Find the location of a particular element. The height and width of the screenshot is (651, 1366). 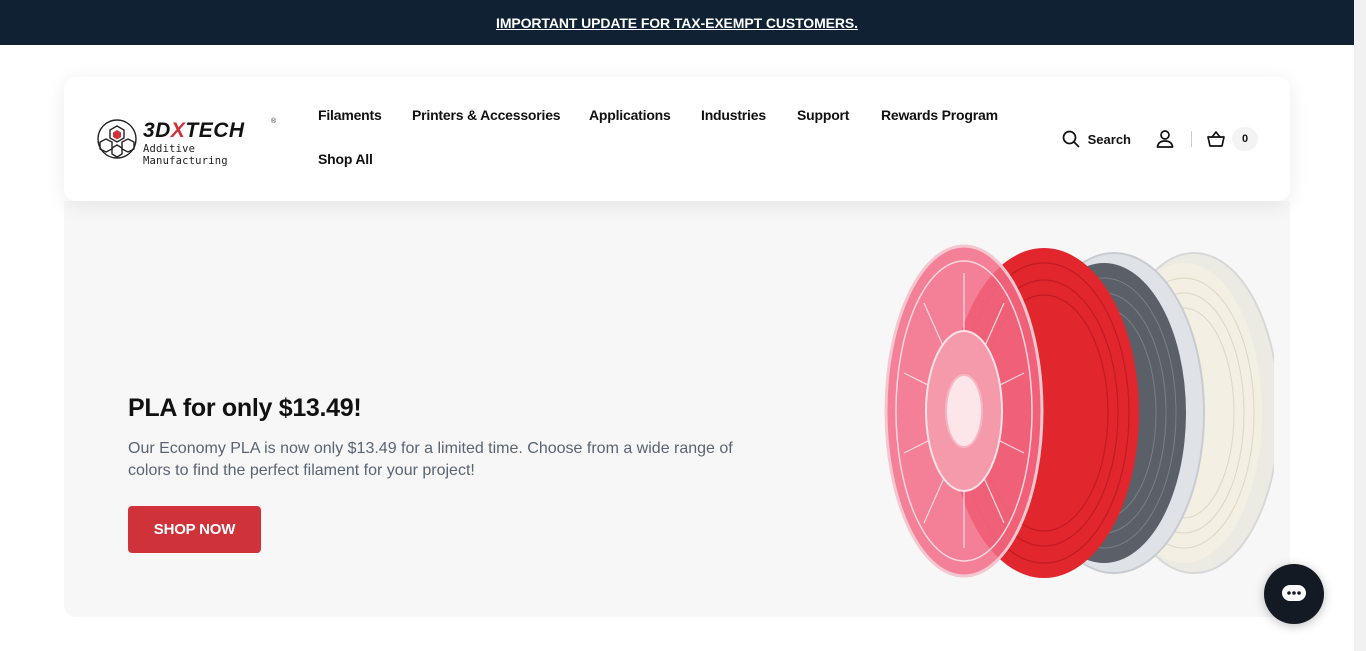

site-logo: 3DXTECH ® Additive Manufacturing is located at coordinates (187, 141).